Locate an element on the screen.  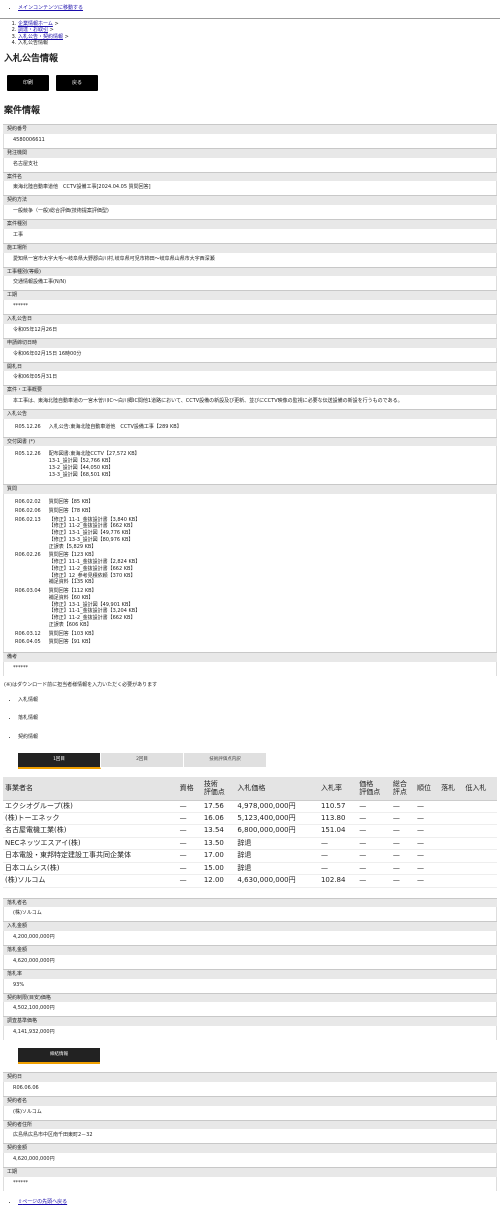
breadcrumb: 企業情報ホーム > 調達・お取引 > 入札公告・契約情報 > 入札公告情報 is located at coordinates (250, 34).